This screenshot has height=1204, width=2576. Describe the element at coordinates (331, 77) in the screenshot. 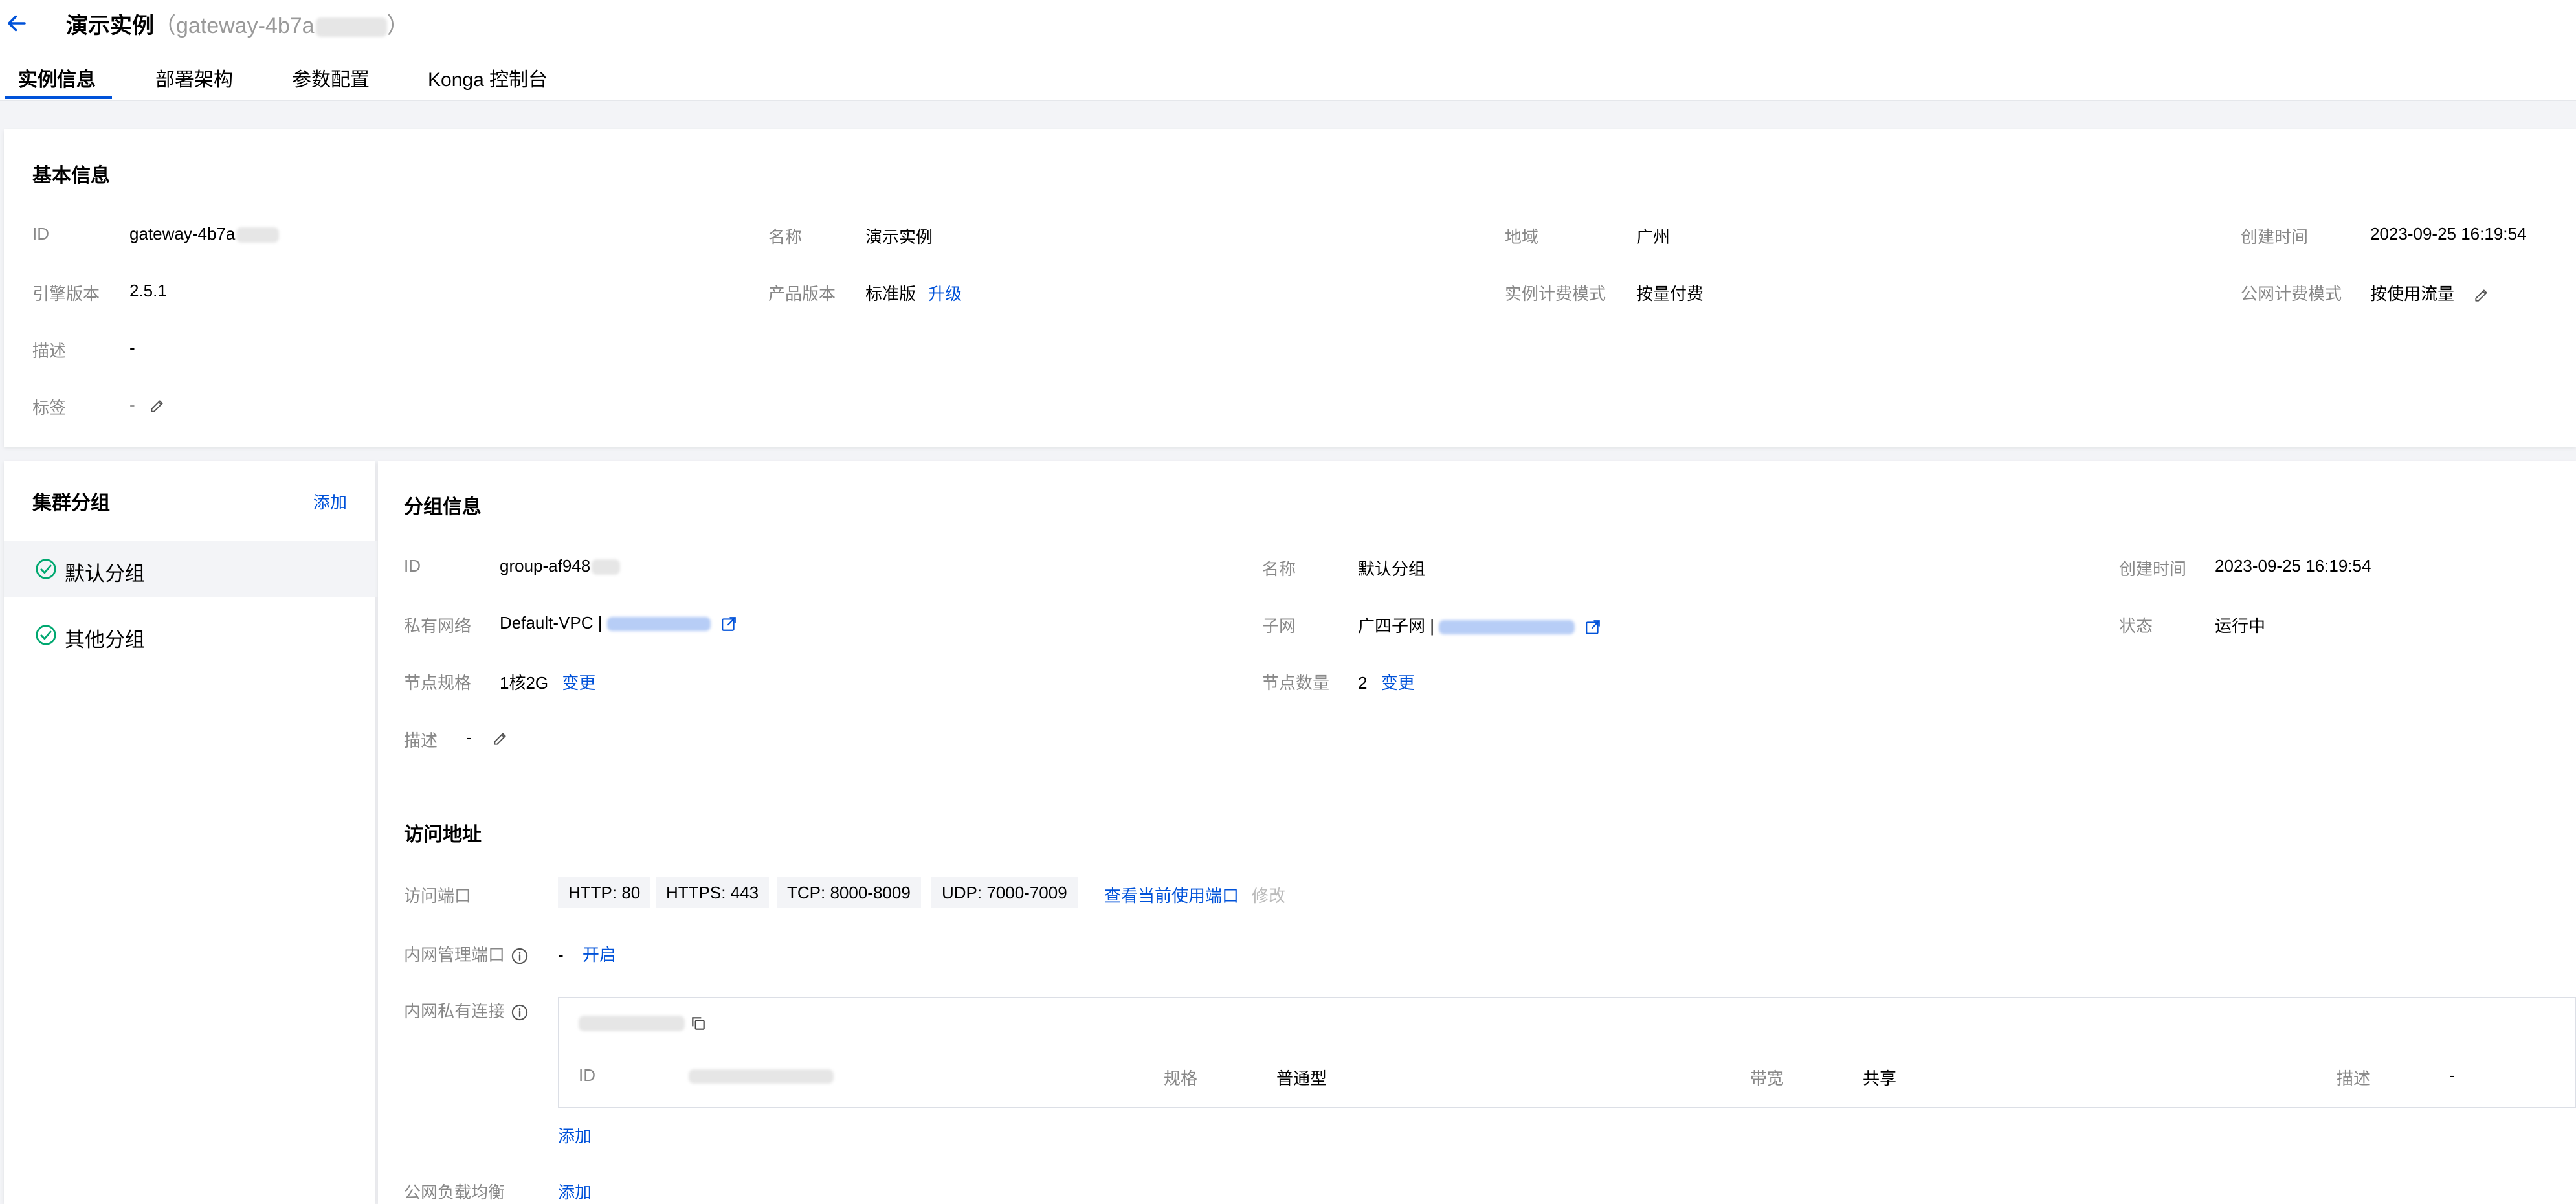

I see `tab-parameter-config: 参数配置` at that location.